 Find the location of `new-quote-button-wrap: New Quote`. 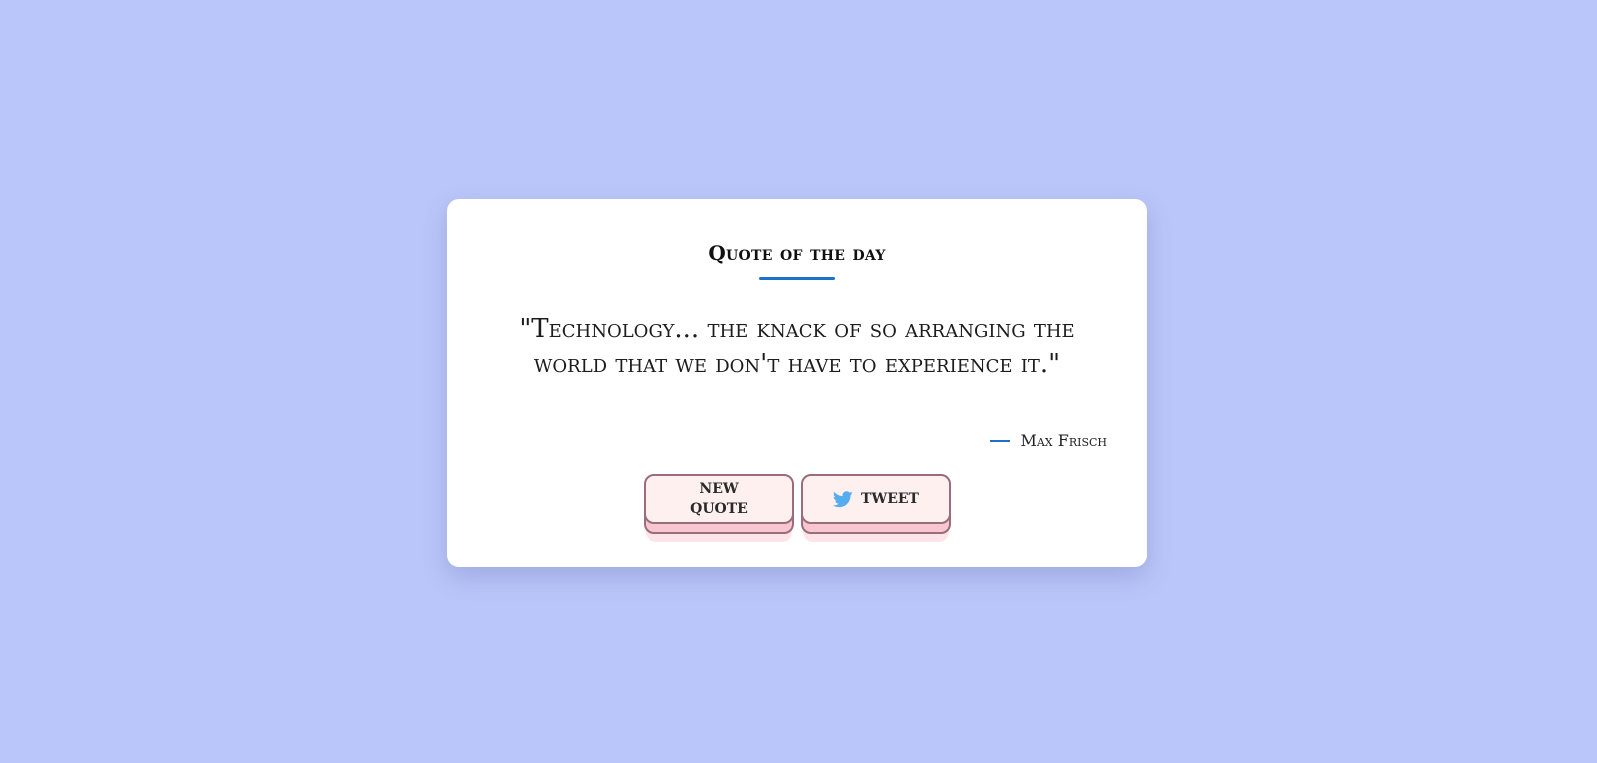

new-quote-button-wrap: New Quote is located at coordinates (719, 508).